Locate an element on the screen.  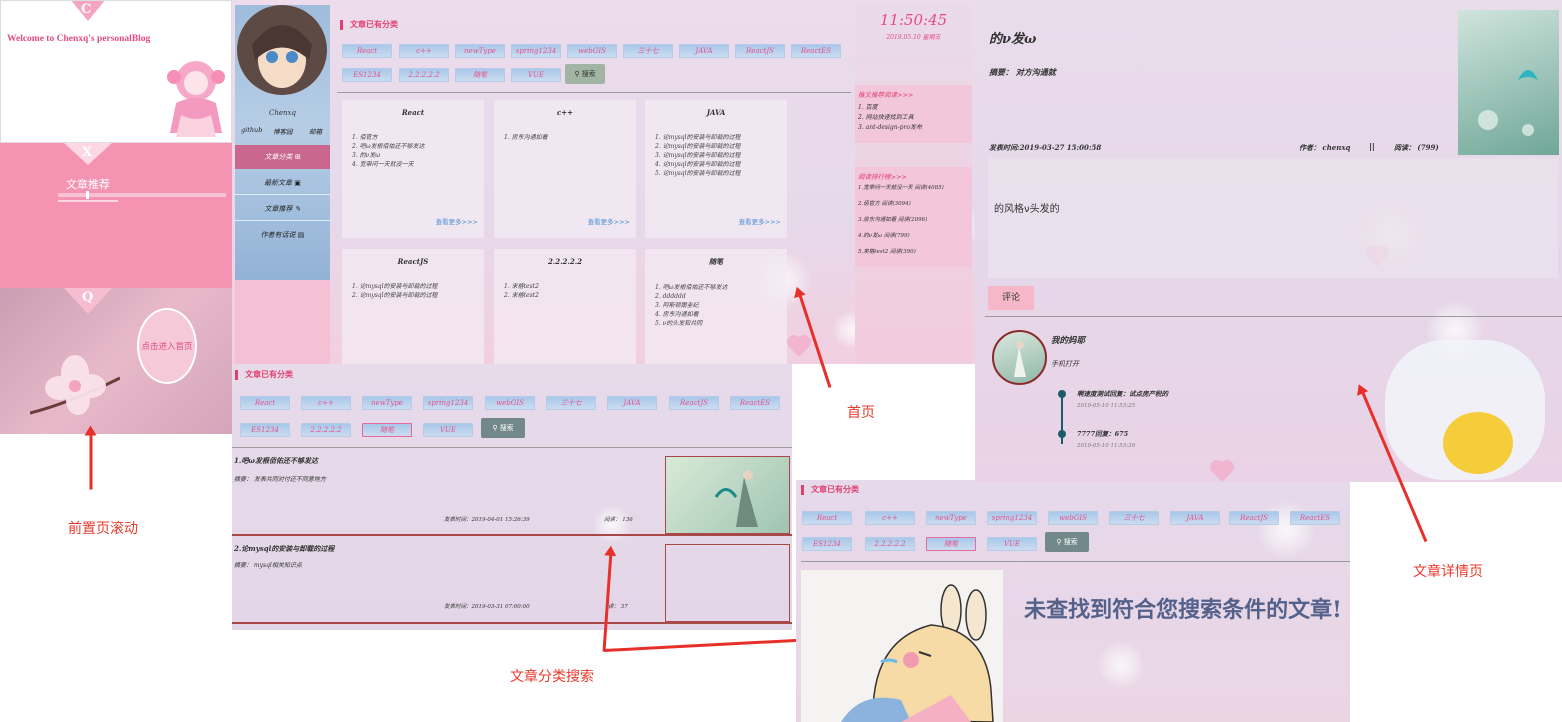
home-section-title: 文章已有分类 is located at coordinates (369, 25).